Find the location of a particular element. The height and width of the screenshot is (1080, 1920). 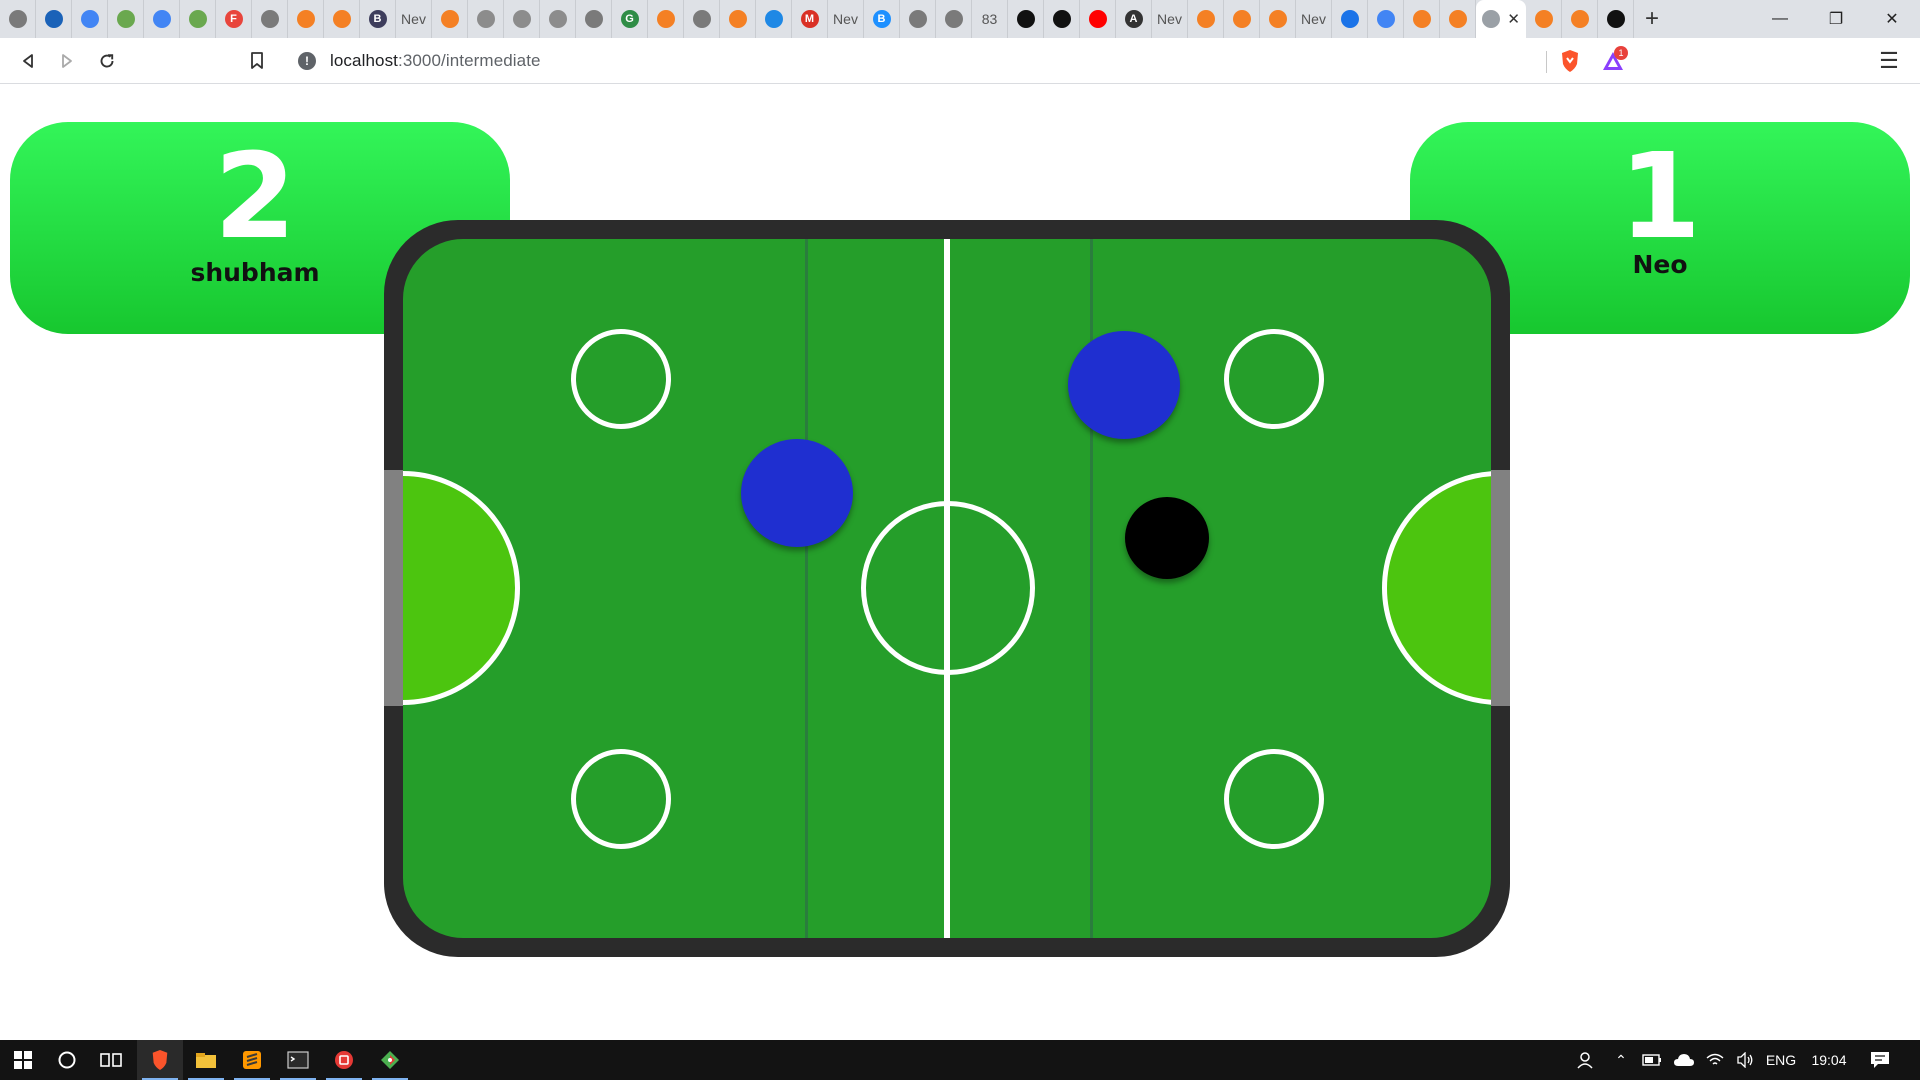

volume-icon is located at coordinates (1745, 1060).